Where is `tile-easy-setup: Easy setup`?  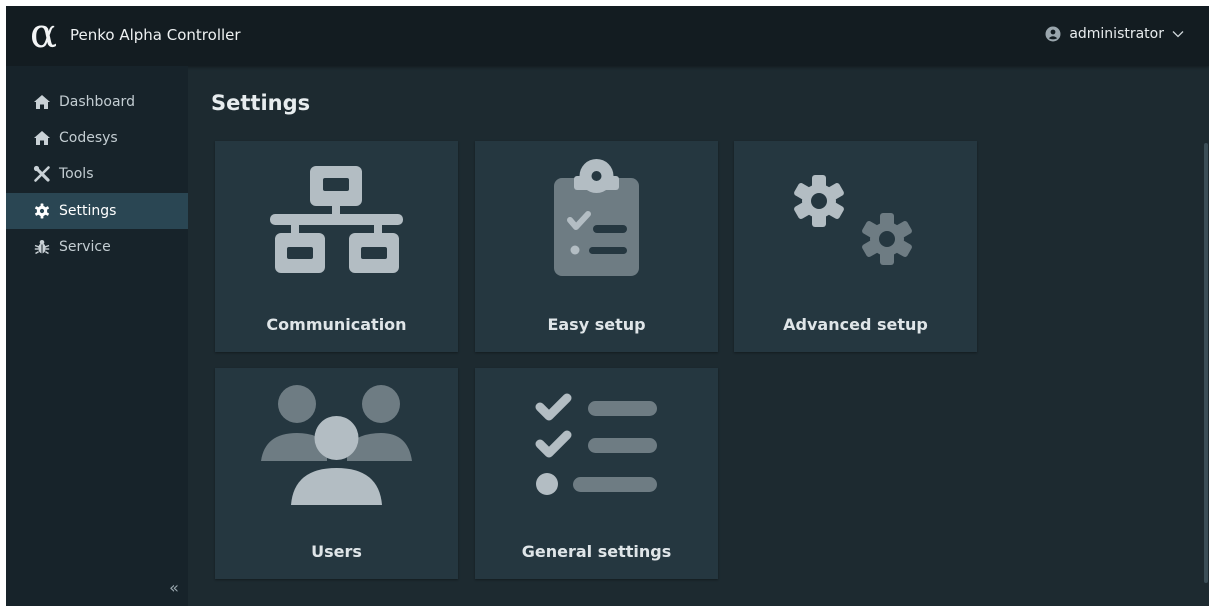
tile-easy-setup: Easy setup is located at coordinates (596, 246).